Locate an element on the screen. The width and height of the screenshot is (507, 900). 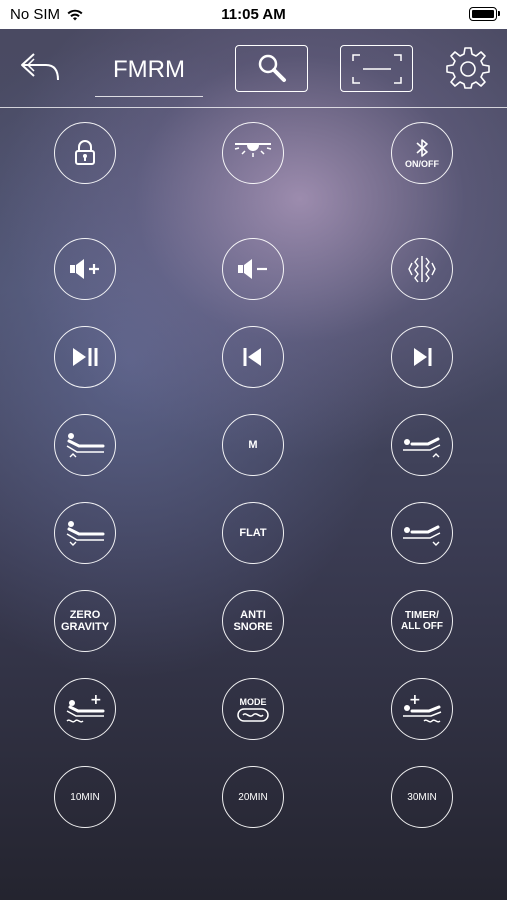
foot-massage-plus-icon: + is located at coordinates (422, 707).